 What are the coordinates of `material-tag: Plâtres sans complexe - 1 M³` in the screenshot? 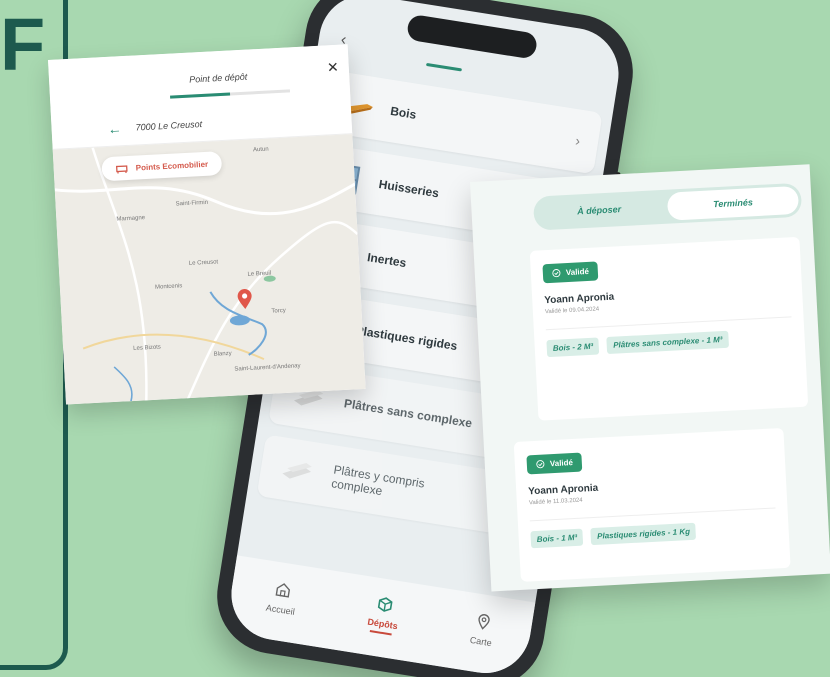 It's located at (667, 342).